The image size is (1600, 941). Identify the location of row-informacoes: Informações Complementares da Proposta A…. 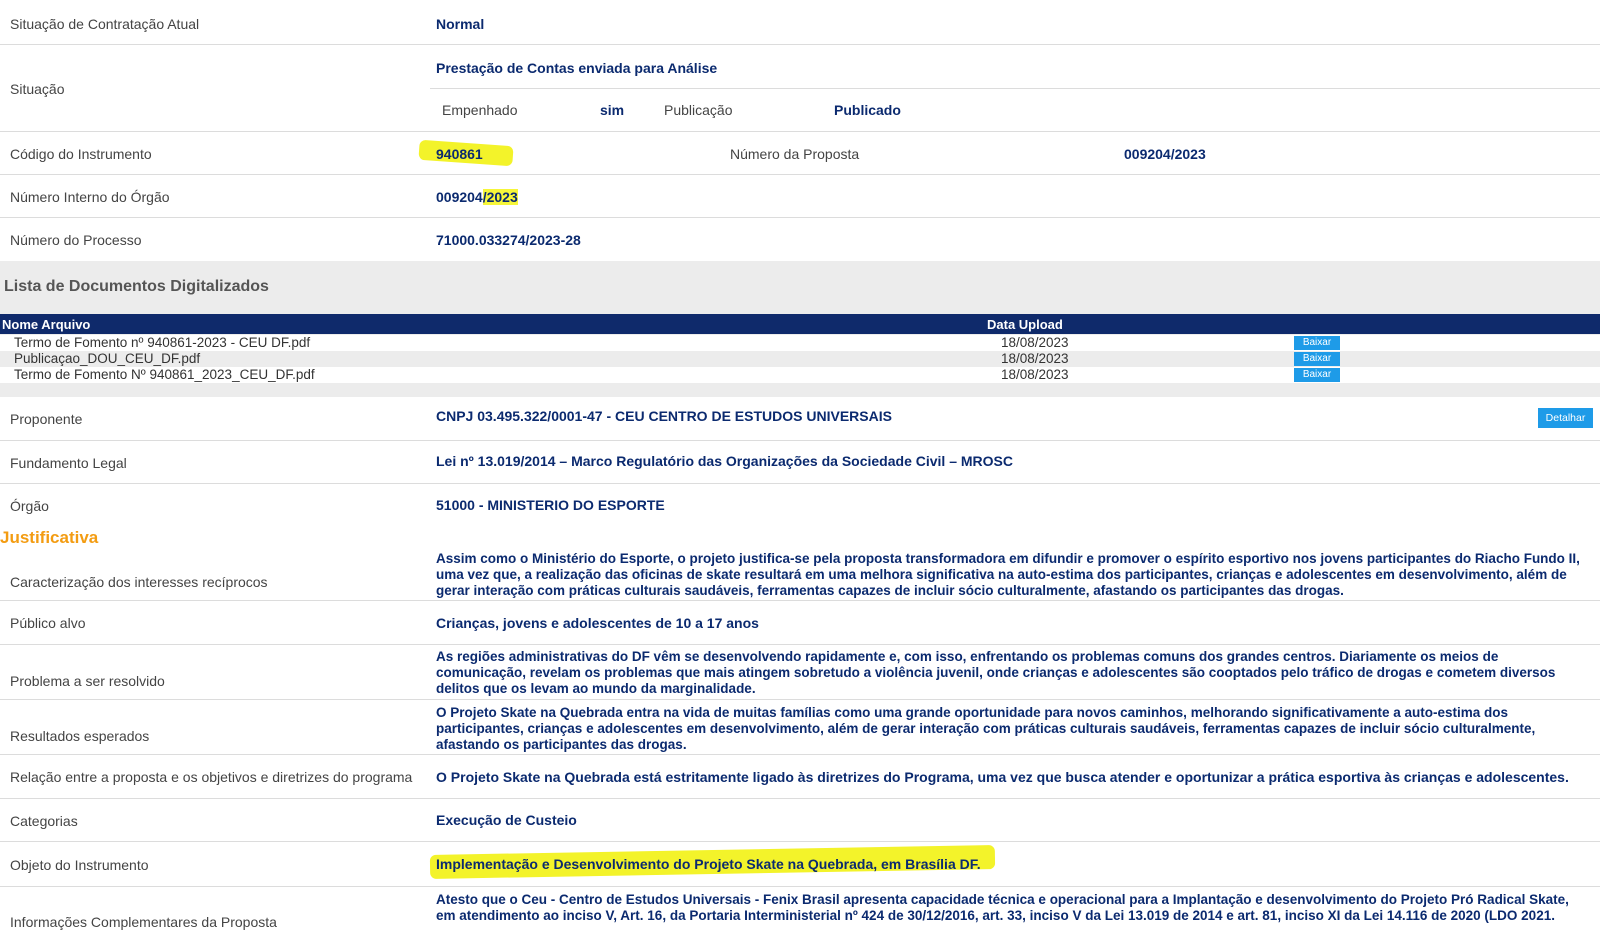
(800, 914).